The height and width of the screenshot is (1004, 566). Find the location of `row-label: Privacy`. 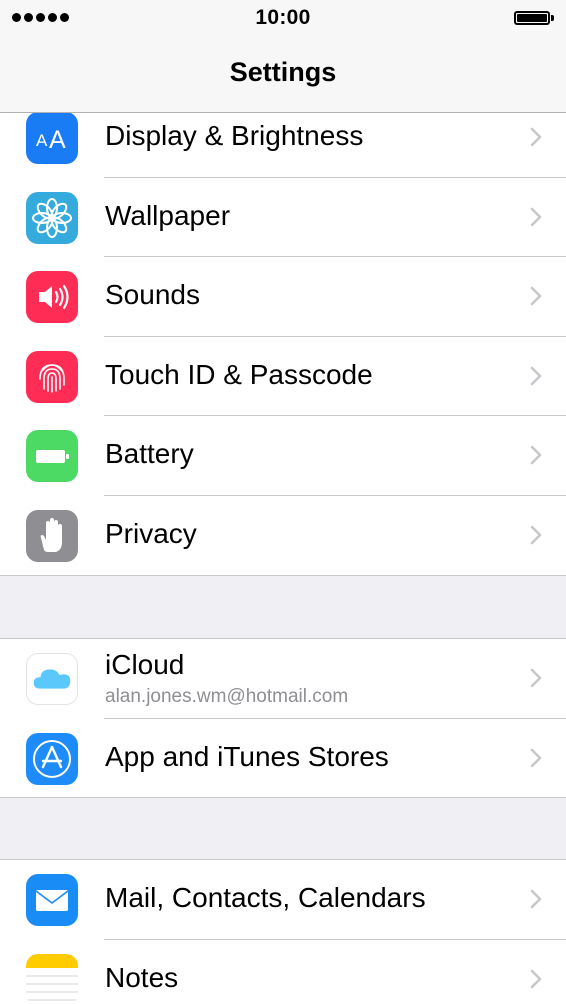

row-label: Privacy is located at coordinates (151, 533).